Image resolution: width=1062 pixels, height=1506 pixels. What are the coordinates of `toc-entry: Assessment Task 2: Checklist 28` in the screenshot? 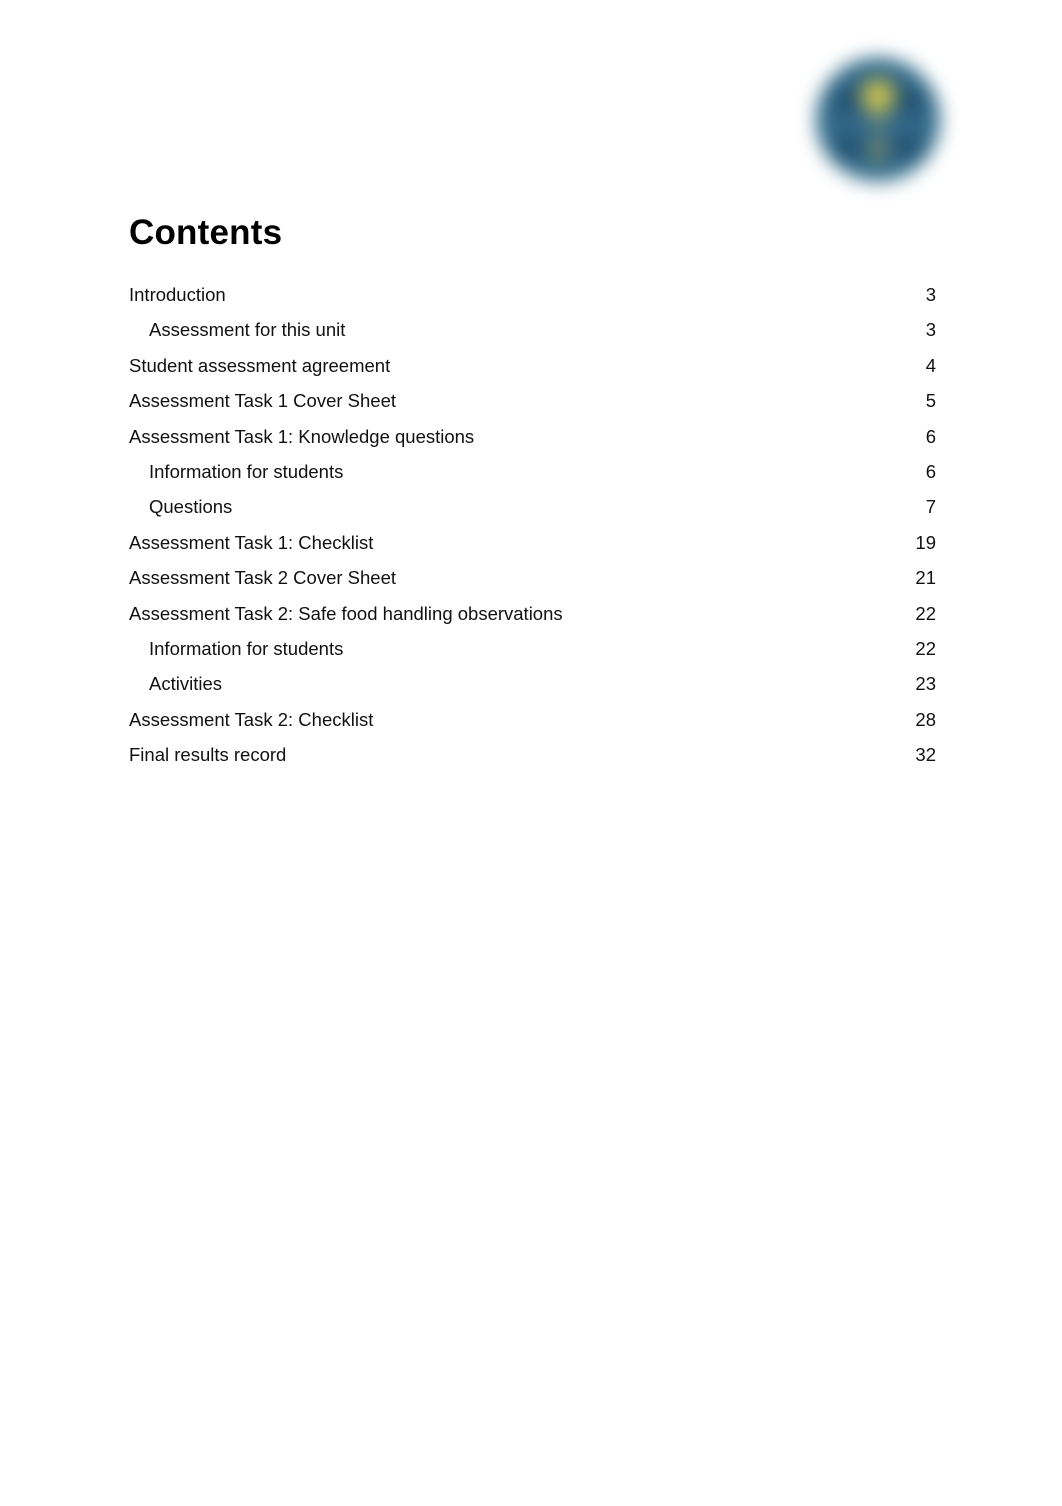 It's located at (532, 725).